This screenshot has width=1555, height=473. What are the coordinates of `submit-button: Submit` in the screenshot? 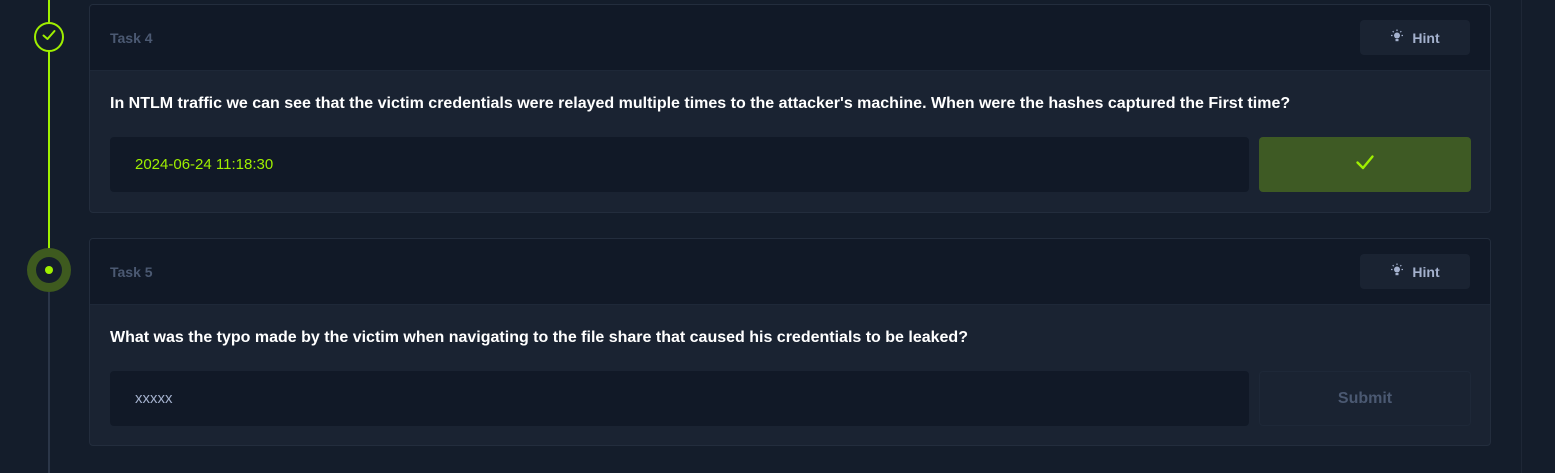 It's located at (1365, 398).